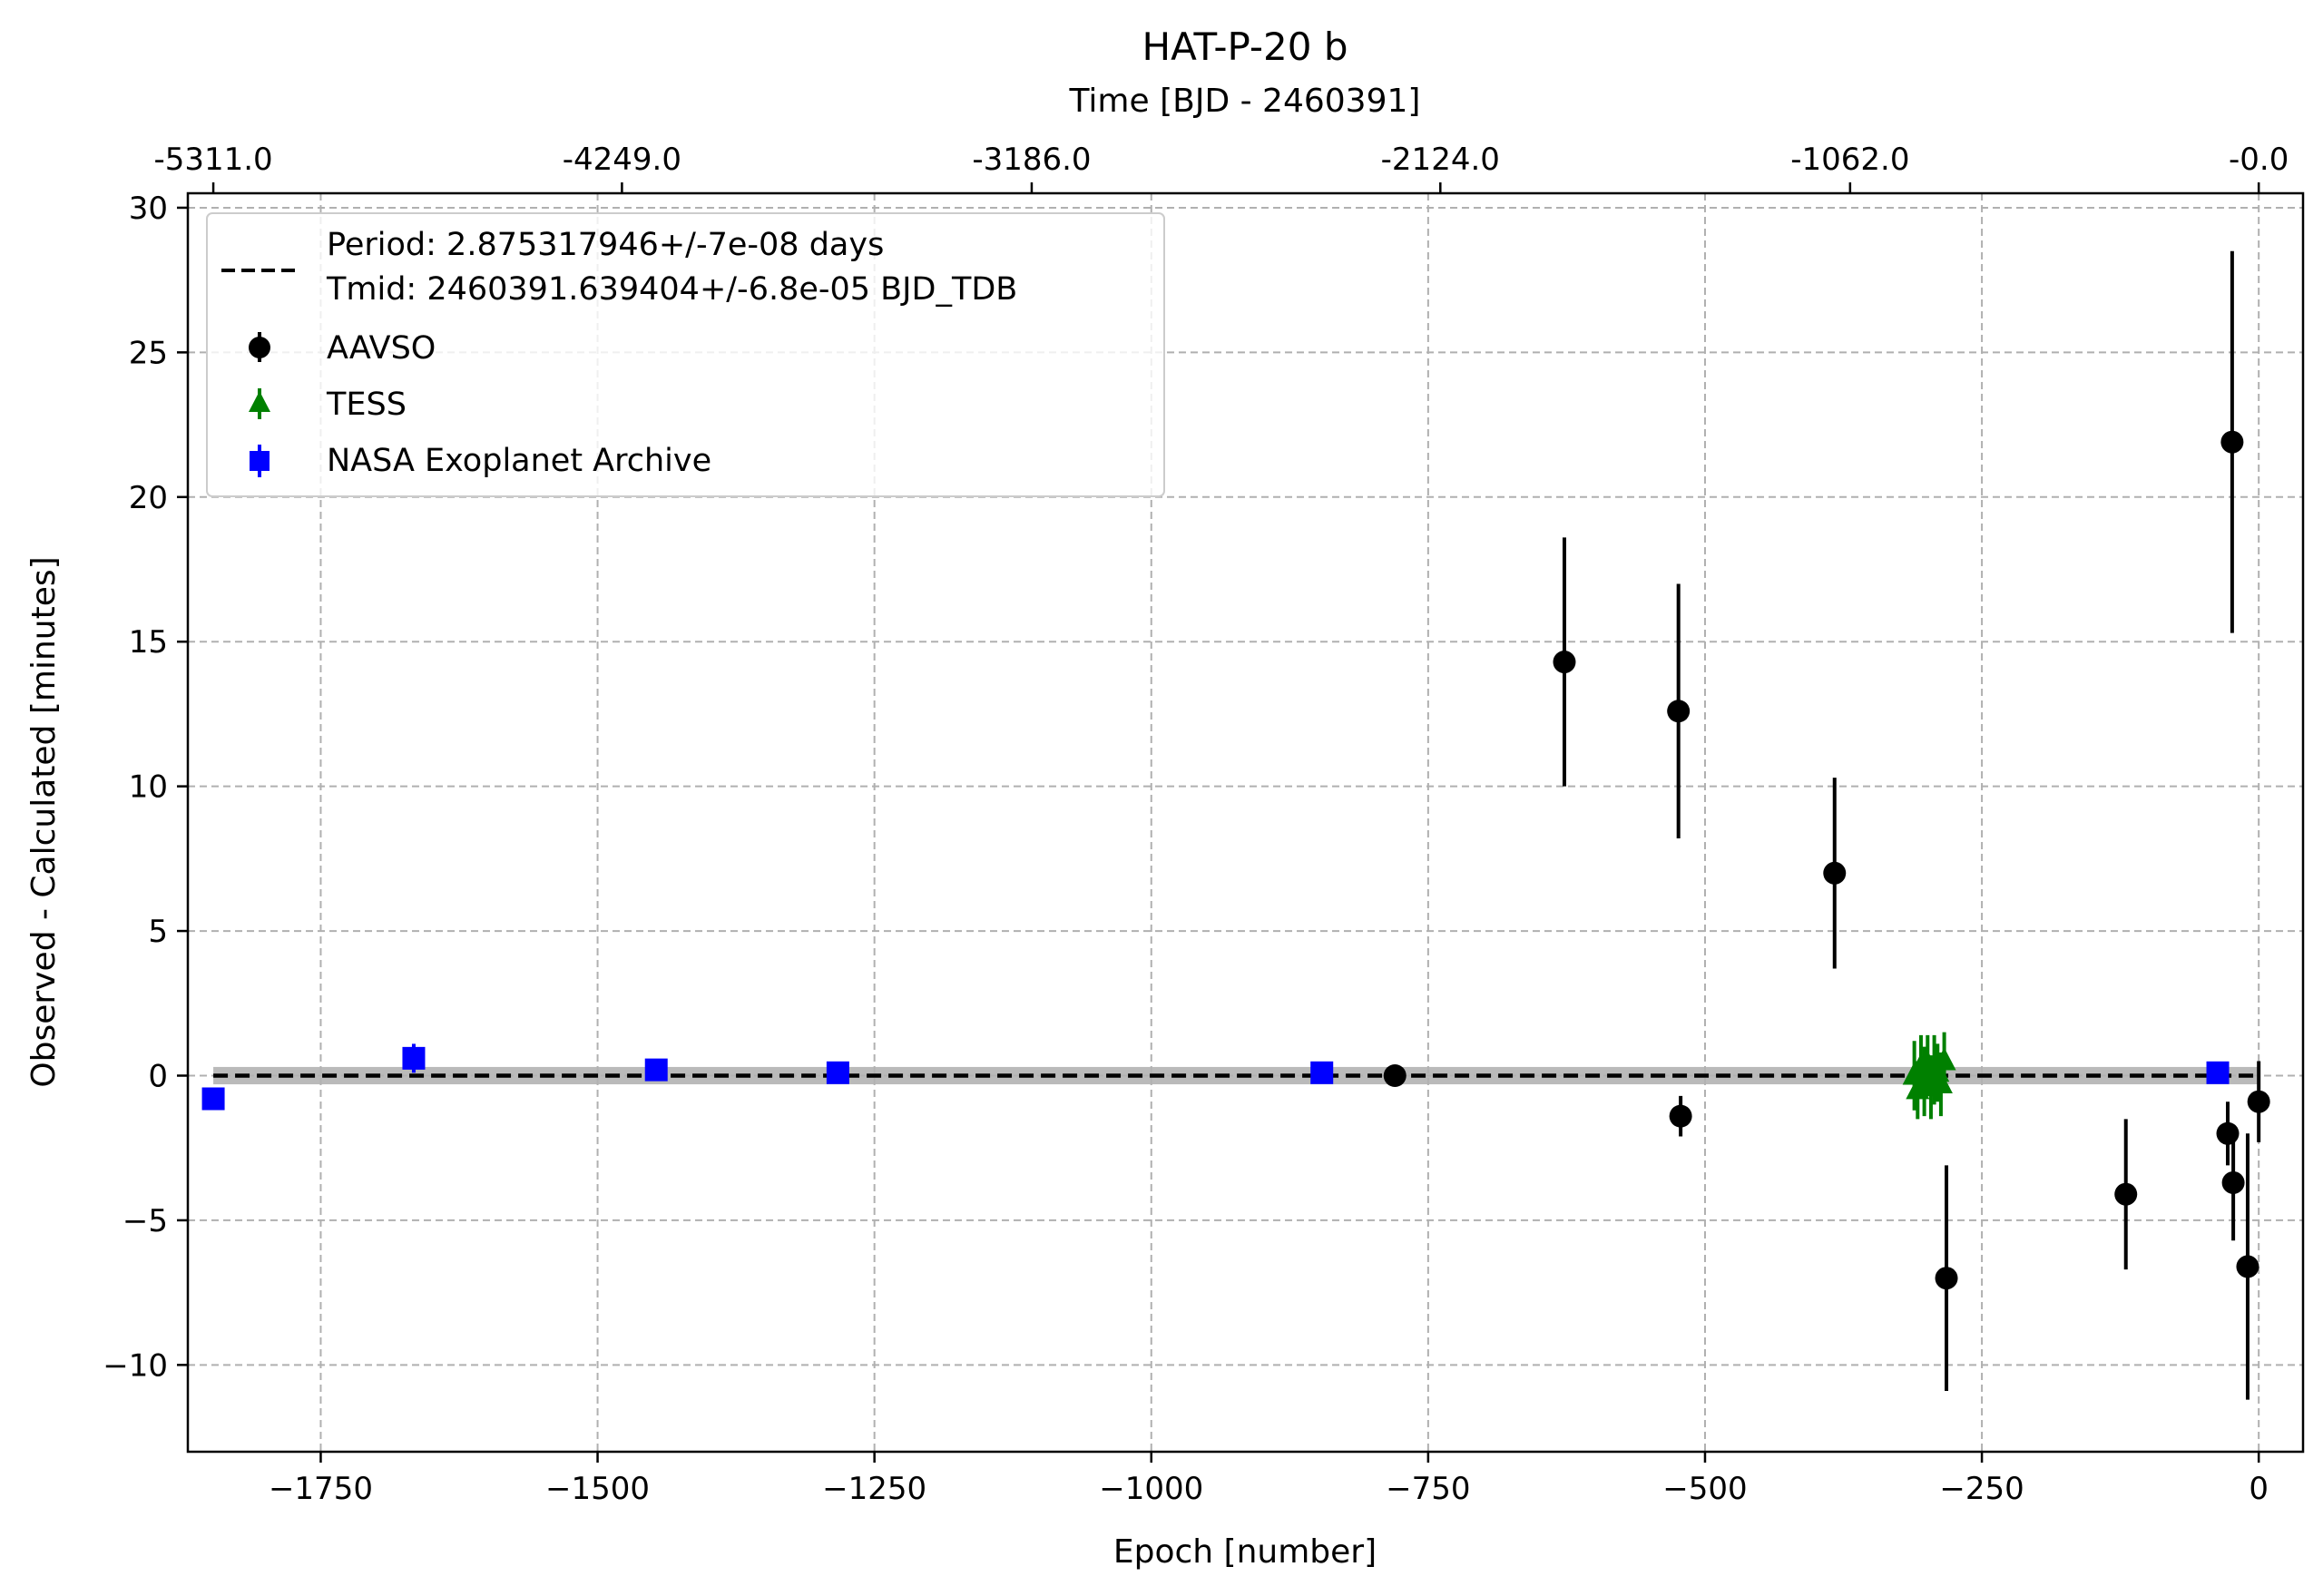 This screenshot has height=1596, width=2323. I want to click on y-tick-label: −10, so click(135, 1365).